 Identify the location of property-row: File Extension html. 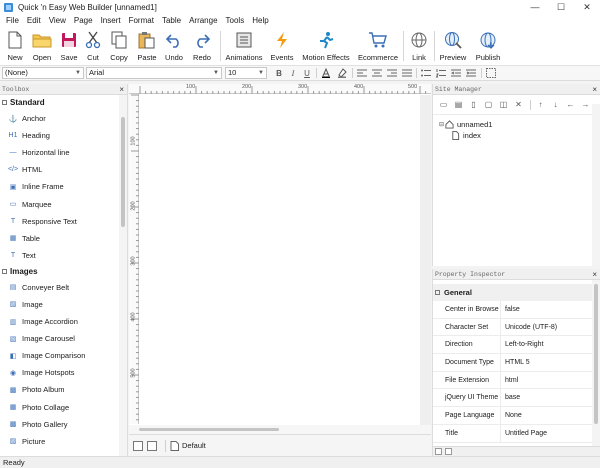
(513, 380).